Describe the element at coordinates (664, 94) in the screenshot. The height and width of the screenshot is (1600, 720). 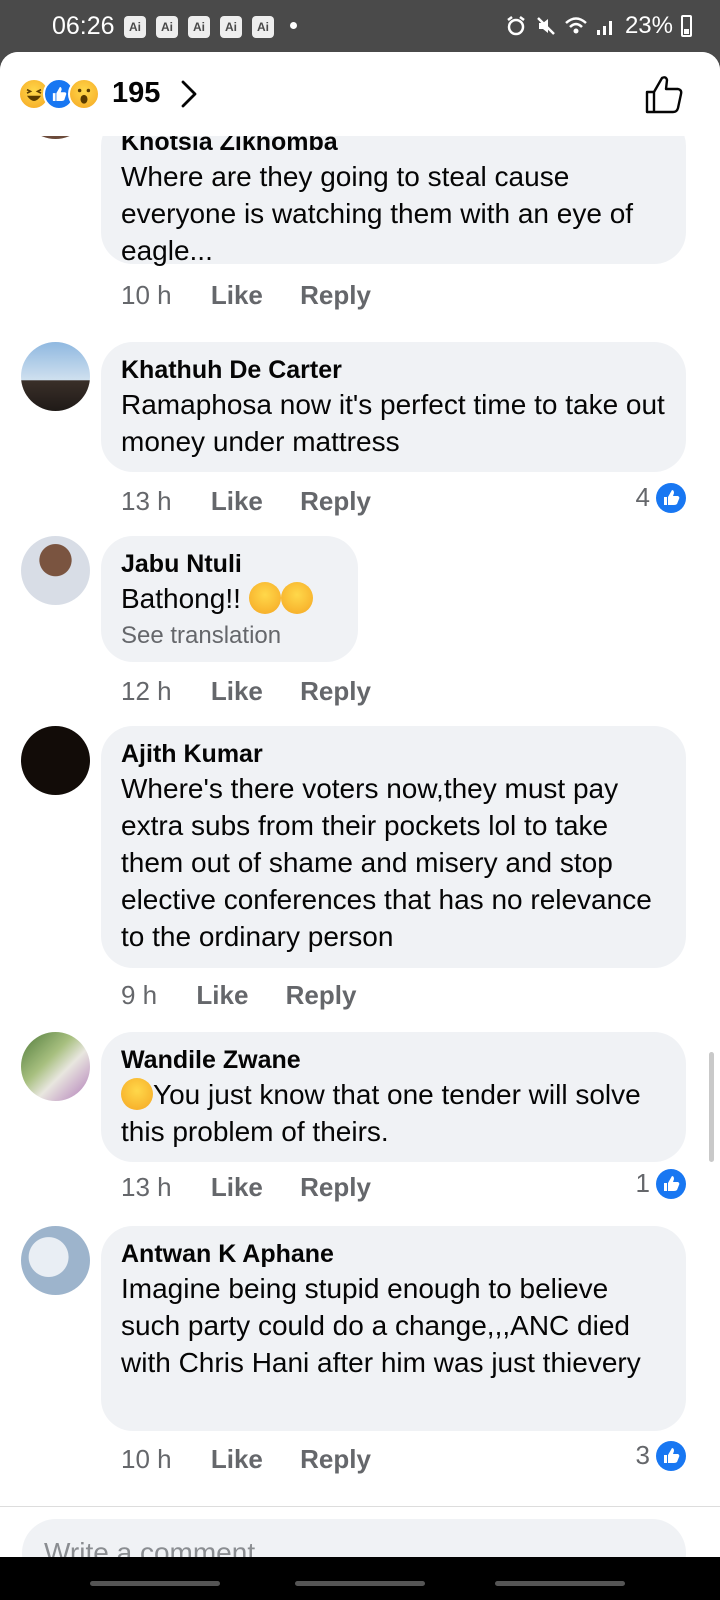
I see `thumbs-up-icon` at that location.